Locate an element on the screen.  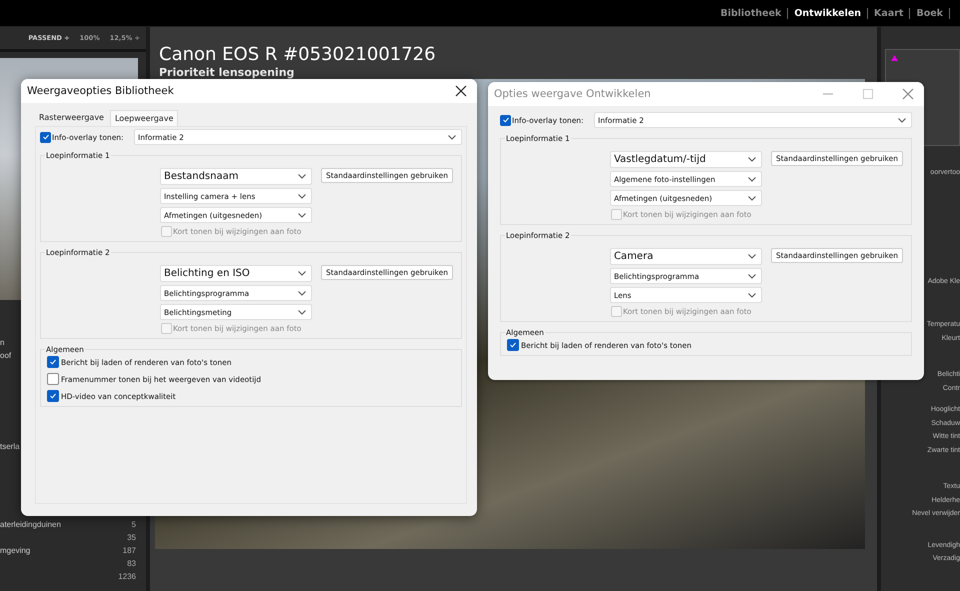
photo-subtitle: Prioriteit lensopening is located at coordinates (227, 73).